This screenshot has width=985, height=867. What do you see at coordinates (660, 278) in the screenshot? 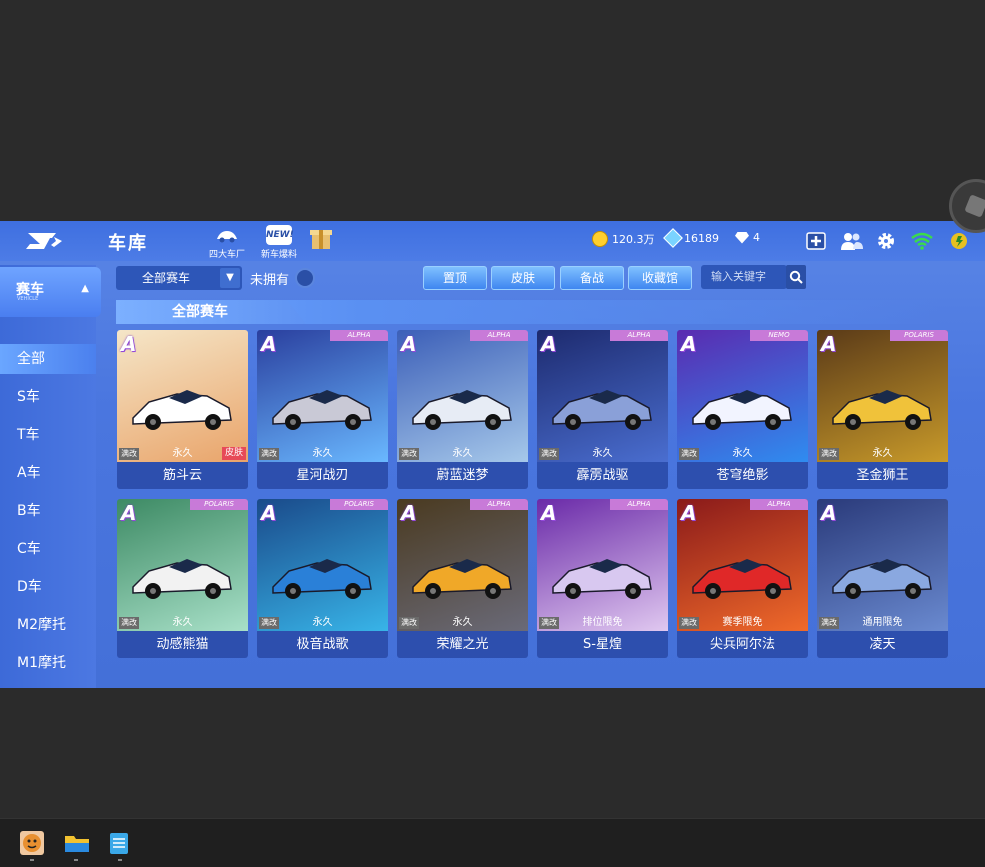
I see `tab-collection: 收藏馆` at bounding box center [660, 278].